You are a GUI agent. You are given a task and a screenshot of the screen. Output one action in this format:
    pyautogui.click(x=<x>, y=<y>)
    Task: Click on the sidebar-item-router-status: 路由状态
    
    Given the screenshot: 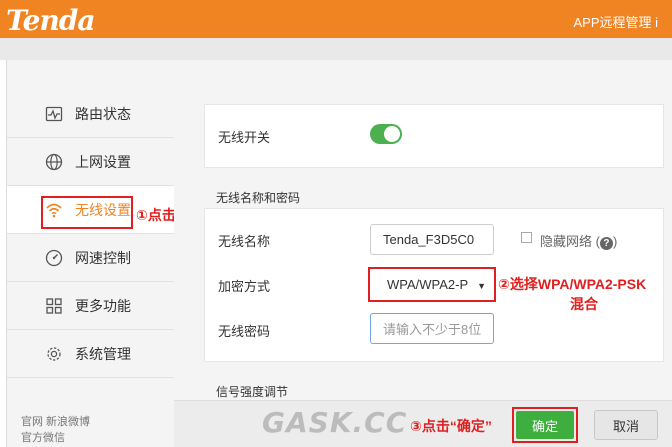 What is the action you would take?
    pyautogui.click(x=91, y=114)
    